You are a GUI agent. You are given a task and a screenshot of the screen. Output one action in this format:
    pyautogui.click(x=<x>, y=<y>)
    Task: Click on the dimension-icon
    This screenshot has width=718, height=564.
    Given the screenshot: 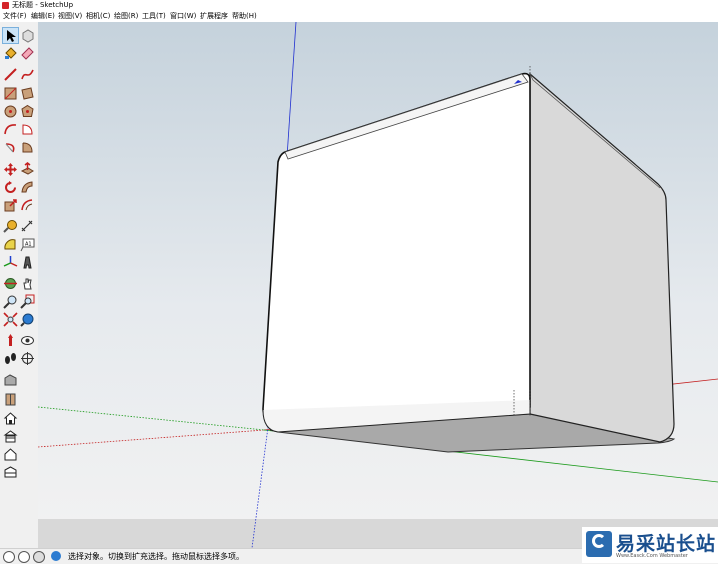 What is the action you would take?
    pyautogui.click(x=27, y=226)
    